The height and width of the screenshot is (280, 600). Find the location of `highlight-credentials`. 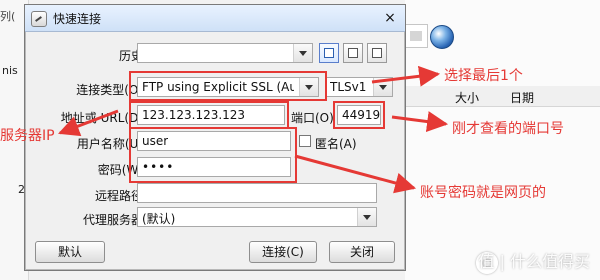

highlight-credentials is located at coordinates (213, 155).